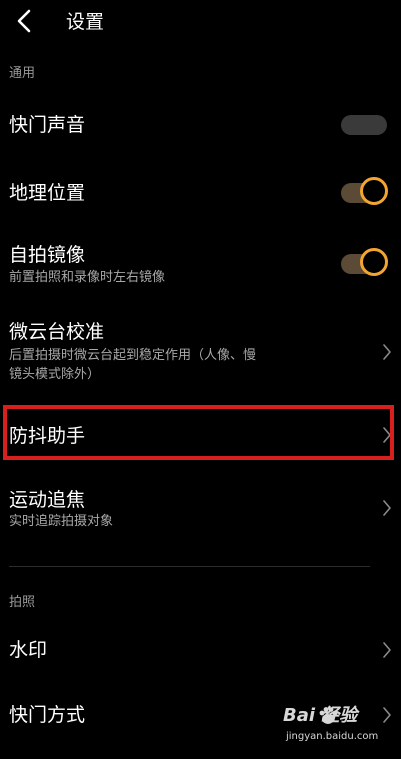 The image size is (401, 759). What do you see at coordinates (22, 73) in the screenshot?
I see `section-label-general: 通用` at bounding box center [22, 73].